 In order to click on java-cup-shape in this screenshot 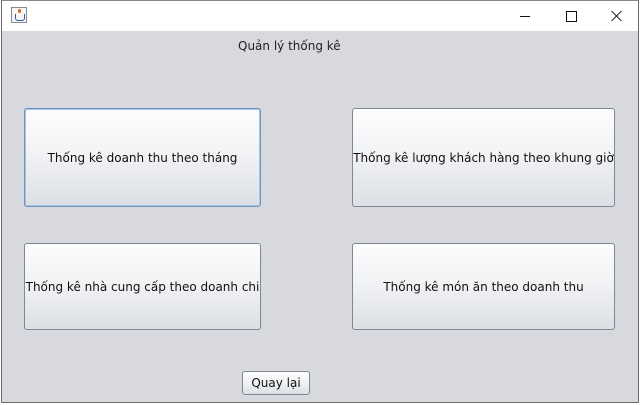, I will do `click(20, 17)`.